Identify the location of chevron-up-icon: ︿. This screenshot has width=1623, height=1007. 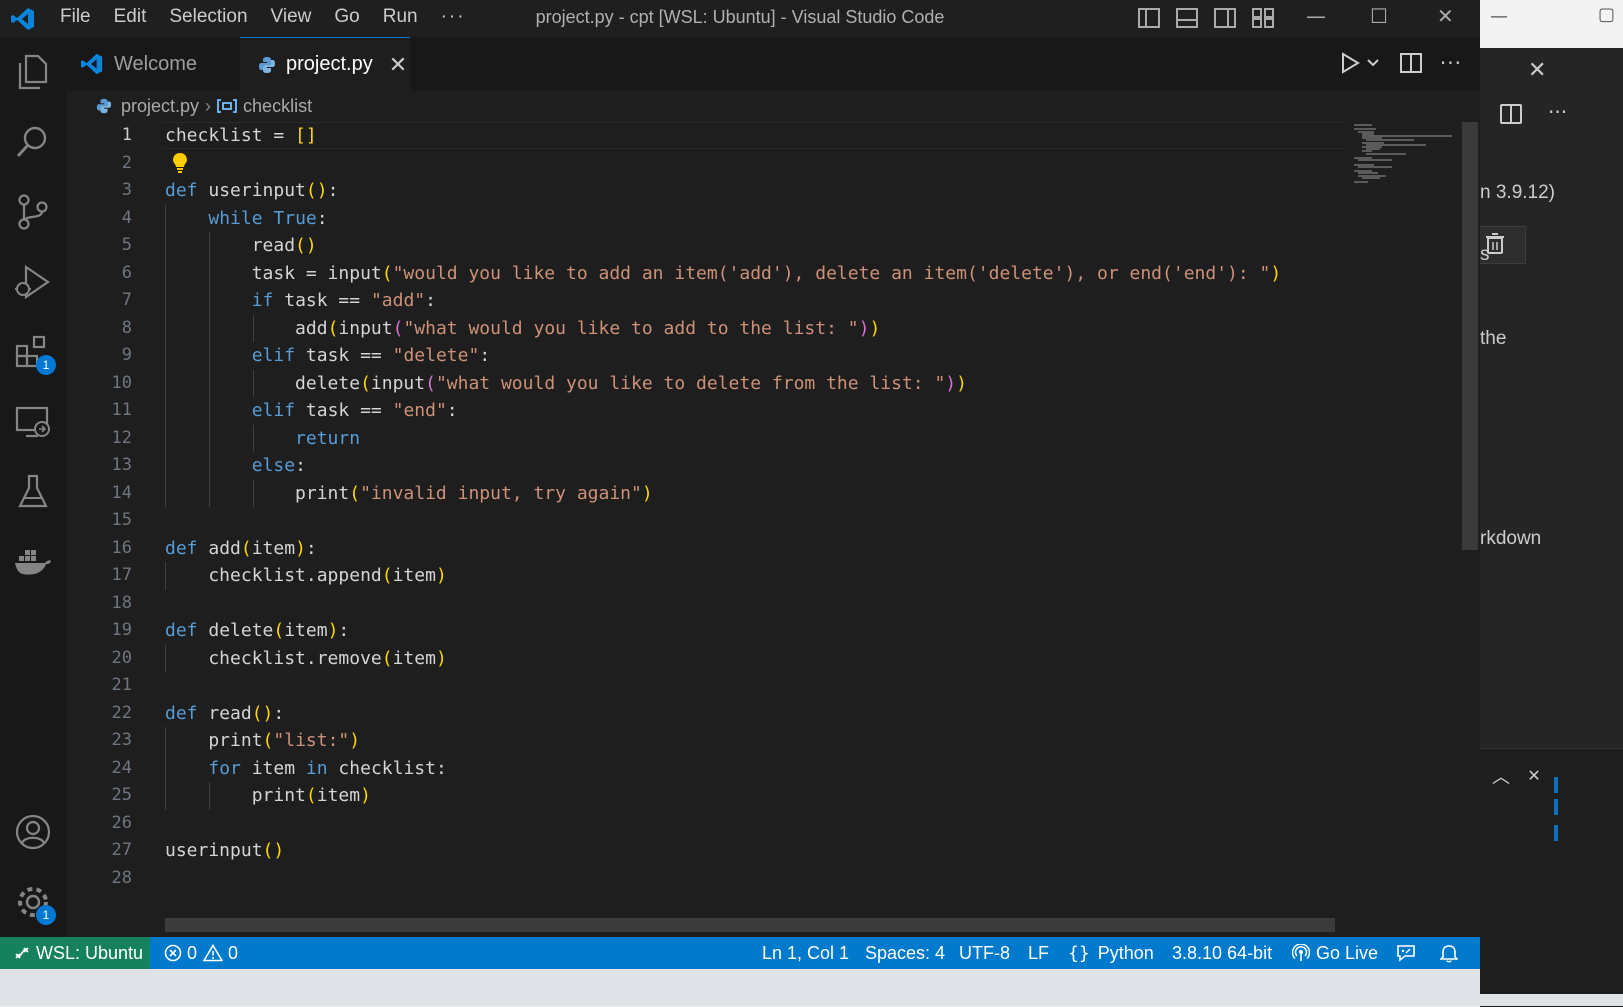
(1501, 776).